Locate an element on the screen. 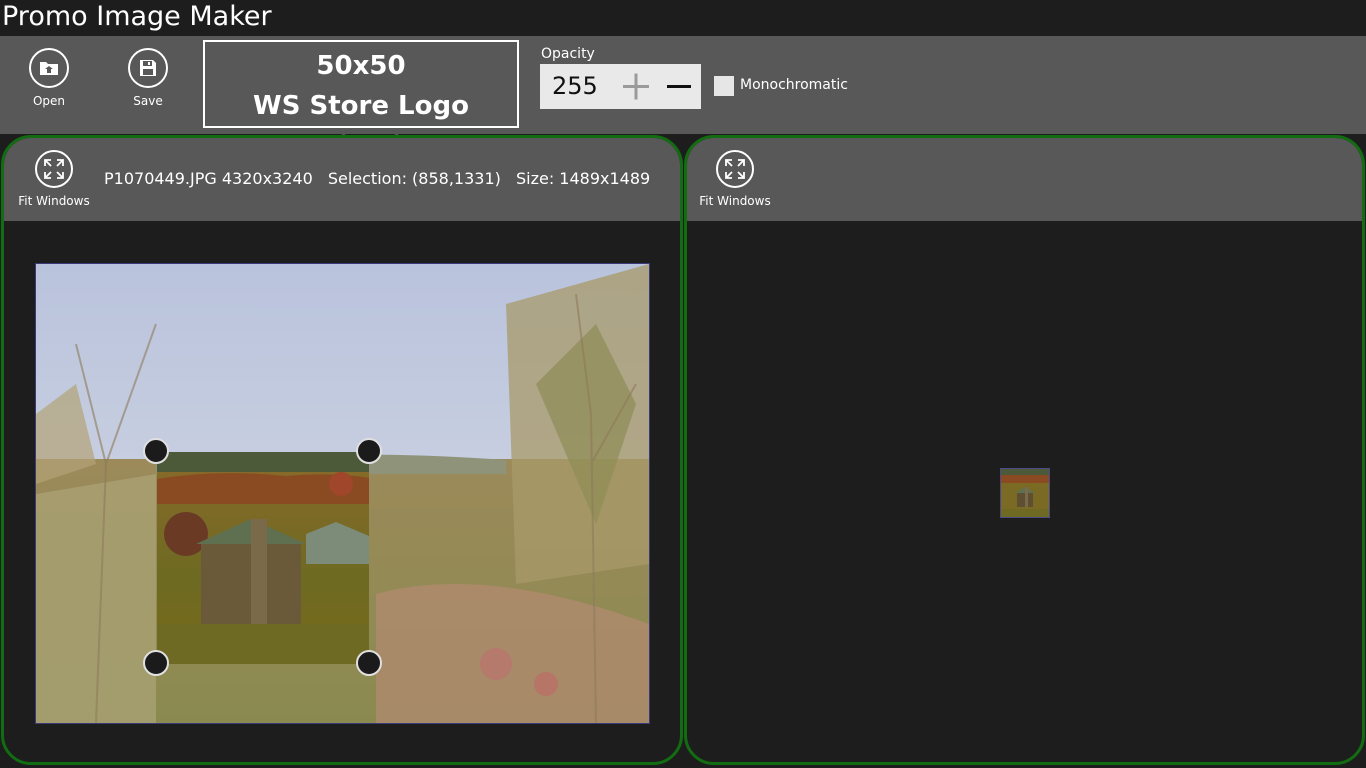 The image size is (1366, 768). opacity-stepper: 255 is located at coordinates (620, 86).